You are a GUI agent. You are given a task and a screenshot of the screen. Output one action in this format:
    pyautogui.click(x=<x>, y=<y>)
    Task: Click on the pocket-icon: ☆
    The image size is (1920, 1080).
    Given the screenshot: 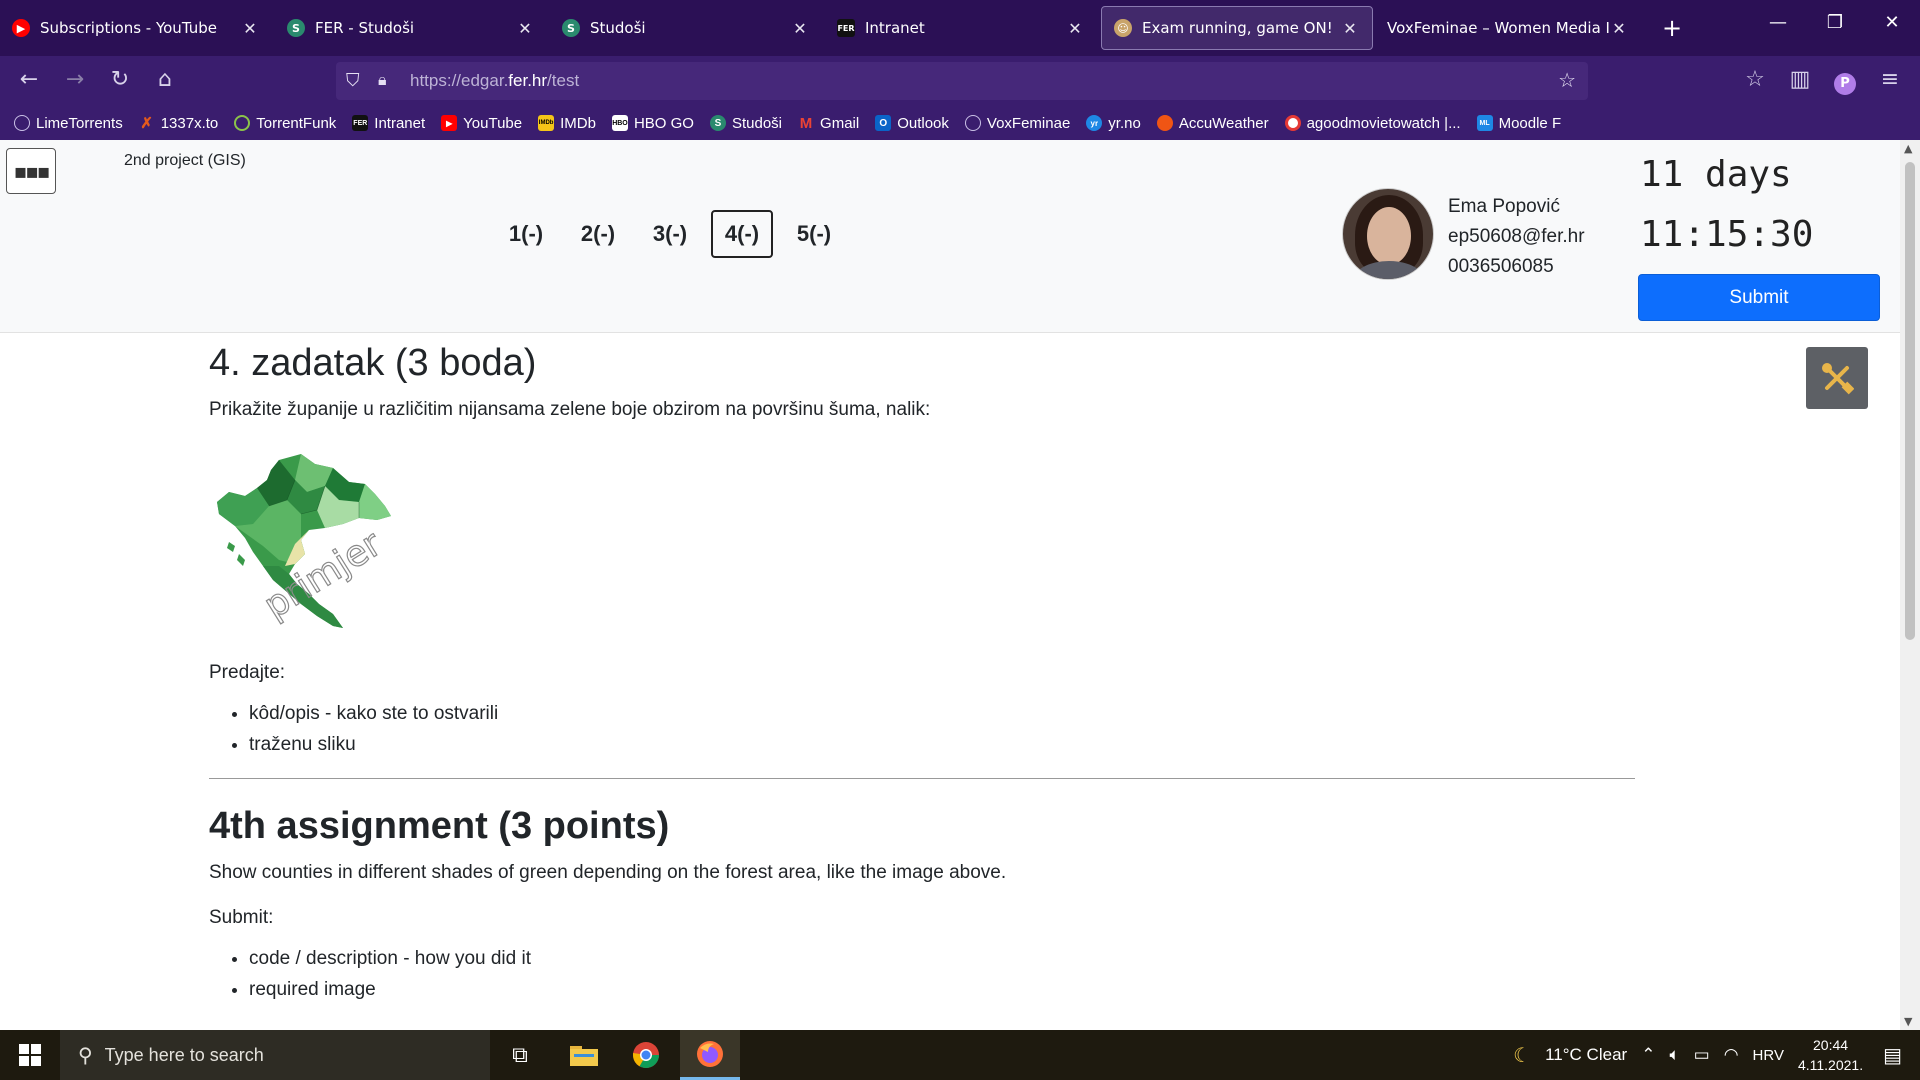 What is the action you would take?
    pyautogui.click(x=1755, y=80)
    